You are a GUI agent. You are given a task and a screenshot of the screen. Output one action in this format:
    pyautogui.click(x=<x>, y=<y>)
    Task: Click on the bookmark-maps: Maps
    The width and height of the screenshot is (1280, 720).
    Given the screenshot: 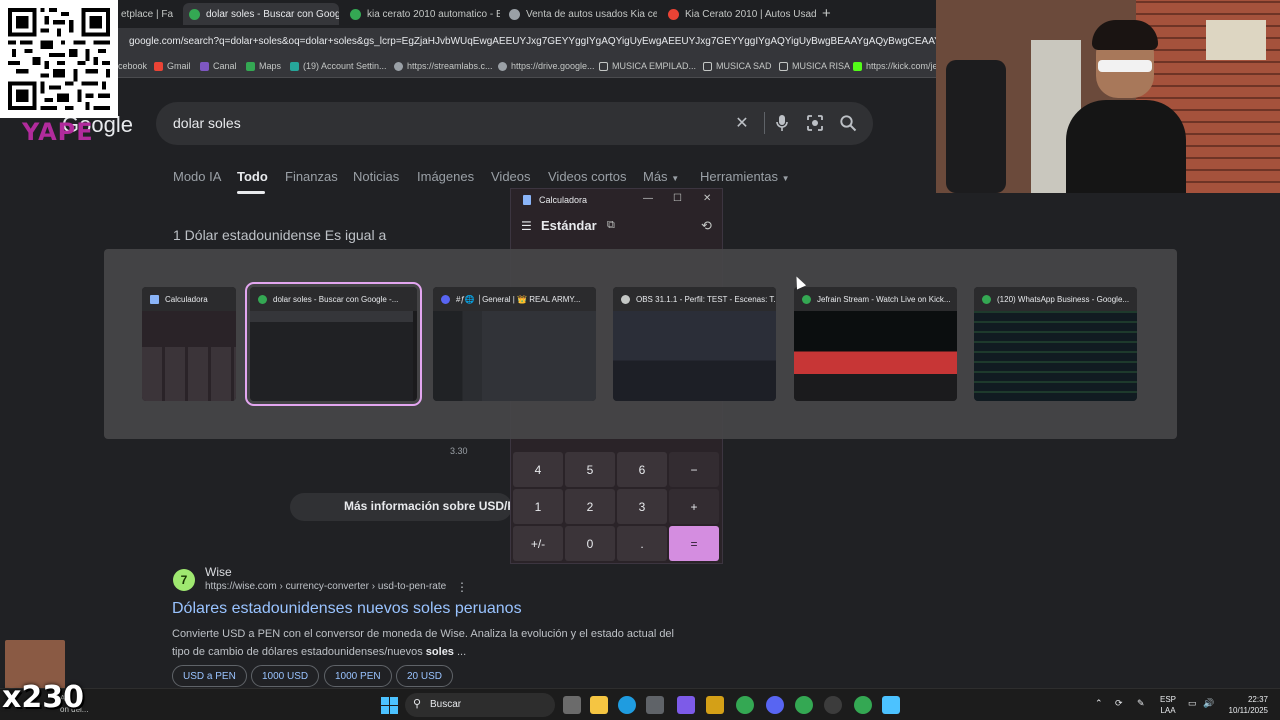 What is the action you would take?
    pyautogui.click(x=263, y=66)
    